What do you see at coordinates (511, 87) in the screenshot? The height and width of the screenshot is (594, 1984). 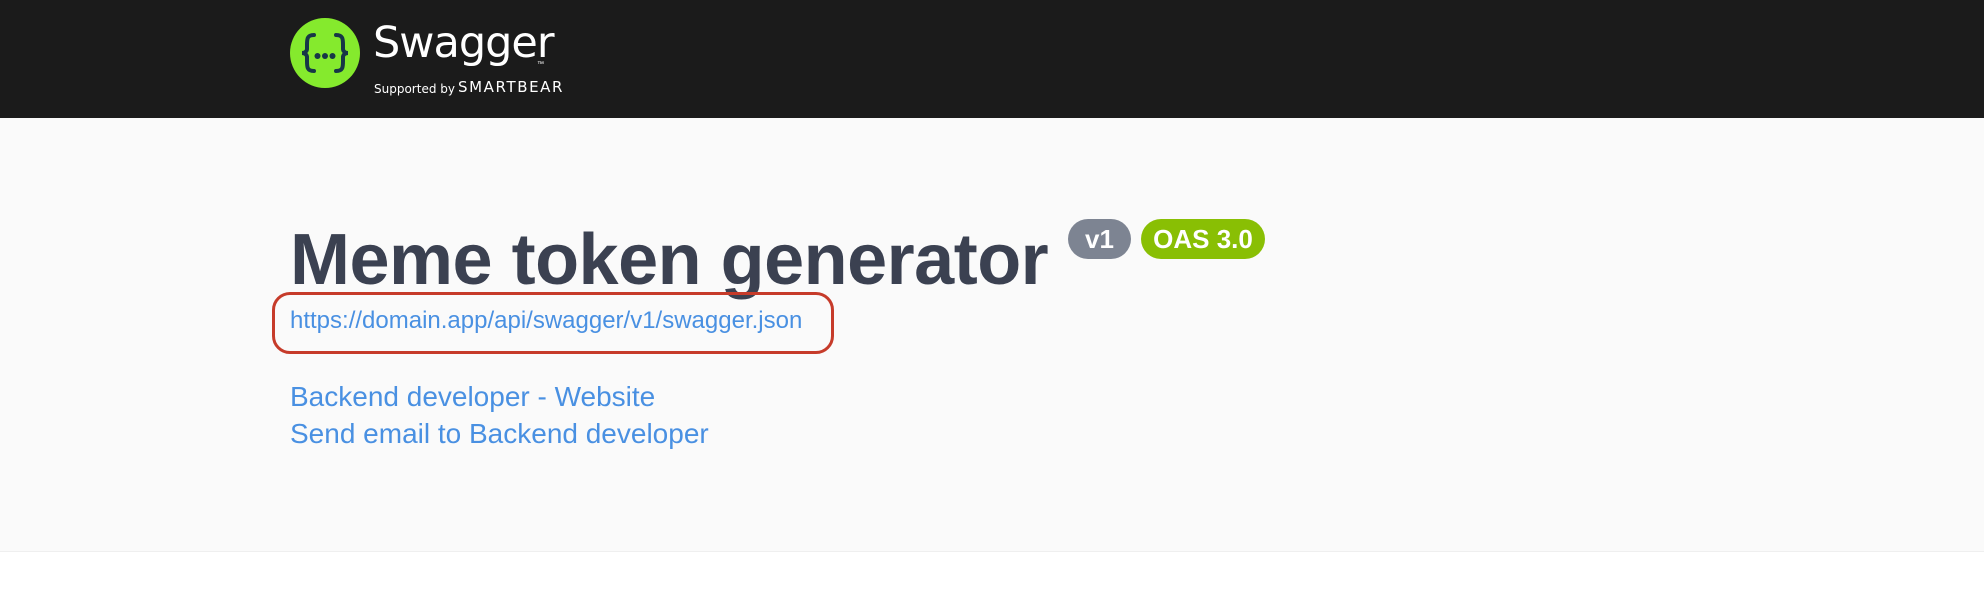 I see `smartbear-wordmark: SMARTBEAR` at bounding box center [511, 87].